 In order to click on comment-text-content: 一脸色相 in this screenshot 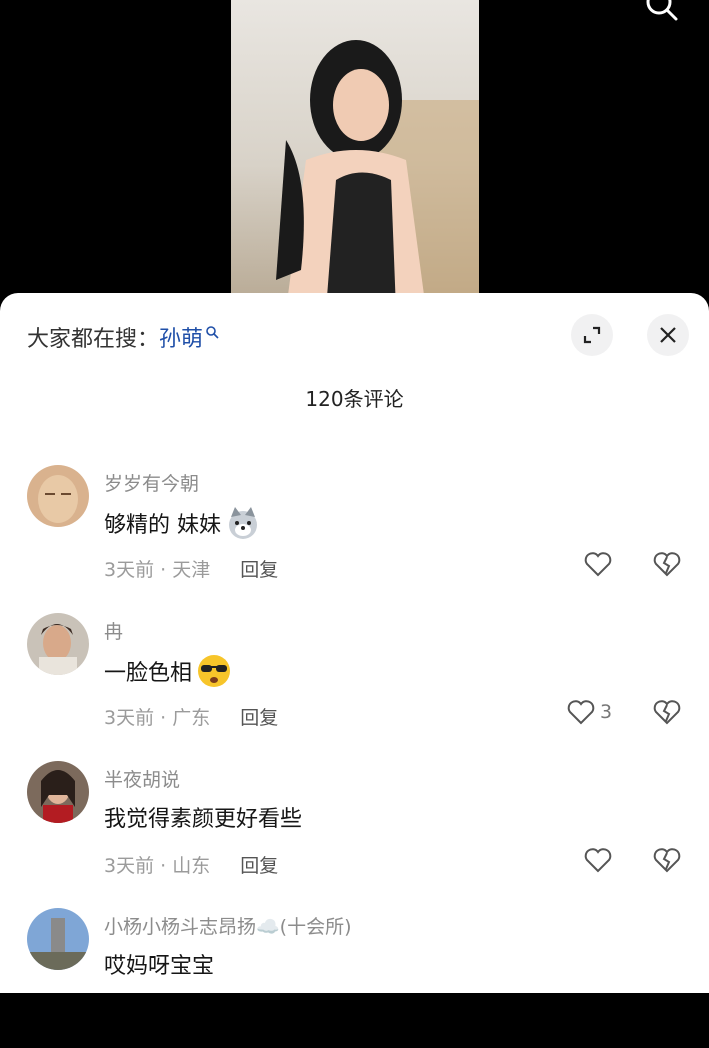, I will do `click(148, 673)`.